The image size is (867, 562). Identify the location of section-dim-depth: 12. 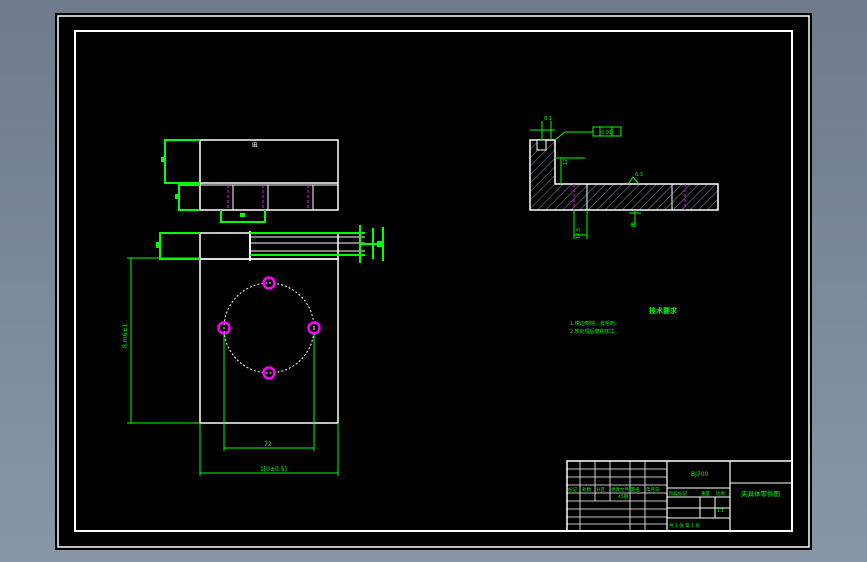
(566, 162).